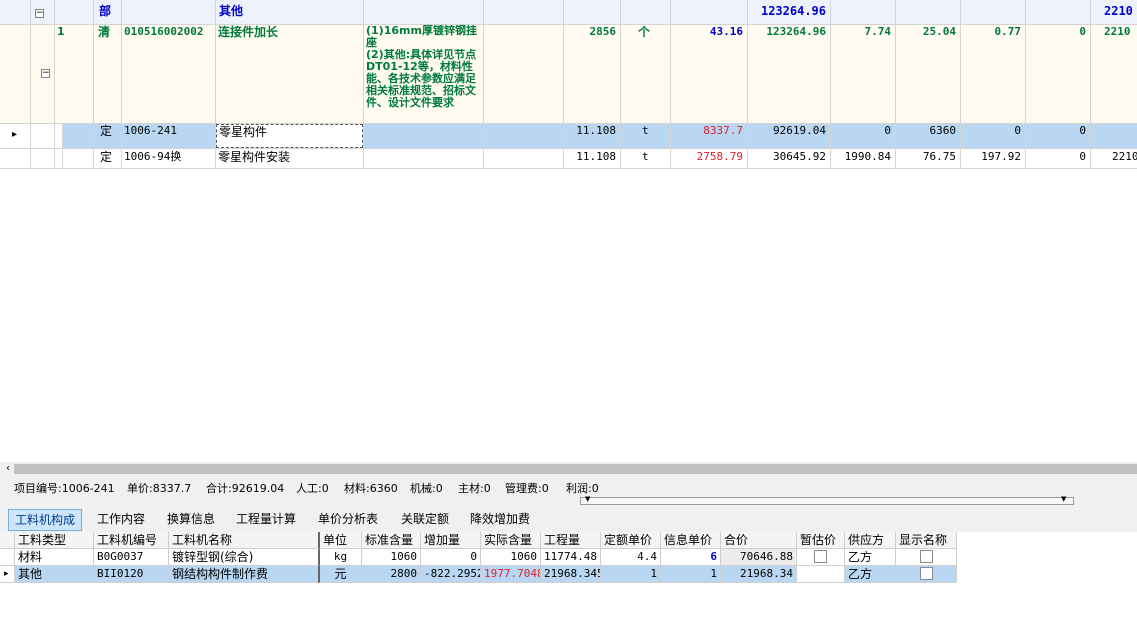  Describe the element at coordinates (1017, 130) in the screenshot. I see `quota-machine: 0` at that location.